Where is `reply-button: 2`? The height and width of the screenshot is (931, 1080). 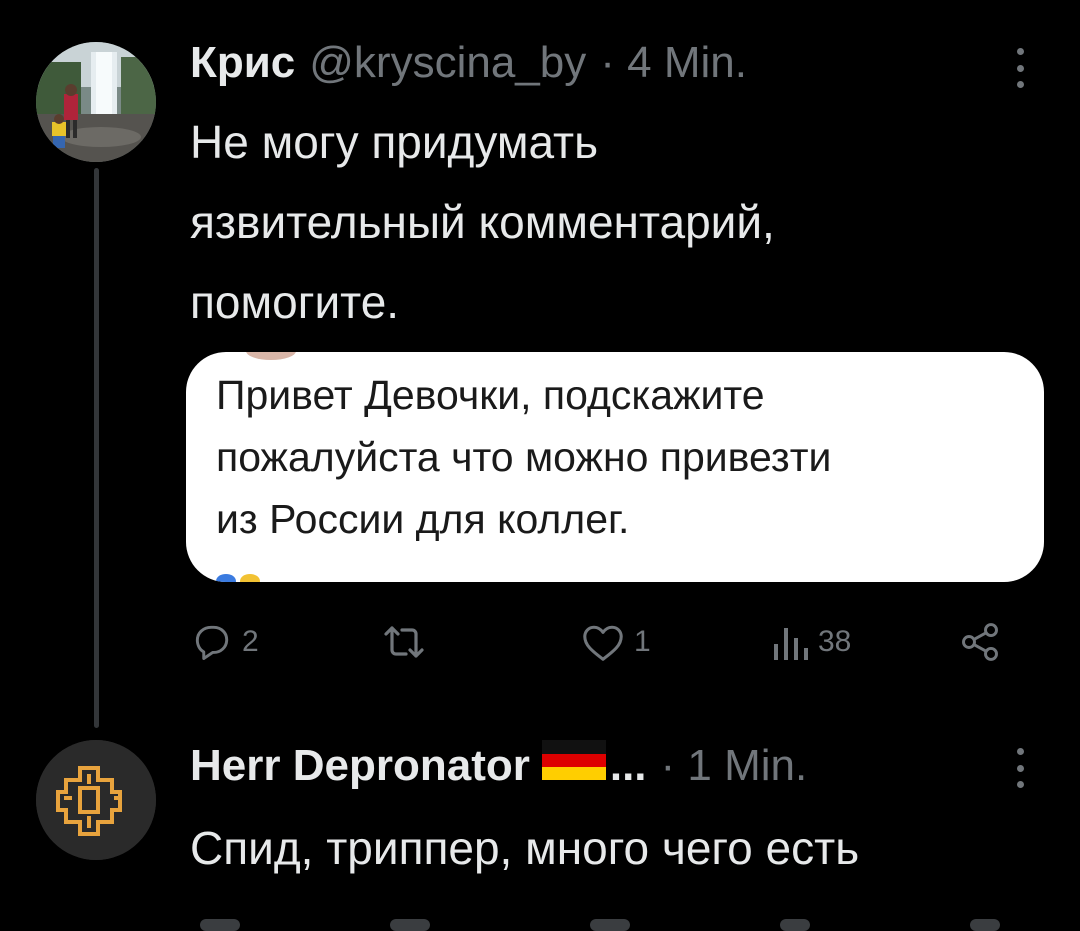
reply-button: 2 is located at coordinates (224, 642).